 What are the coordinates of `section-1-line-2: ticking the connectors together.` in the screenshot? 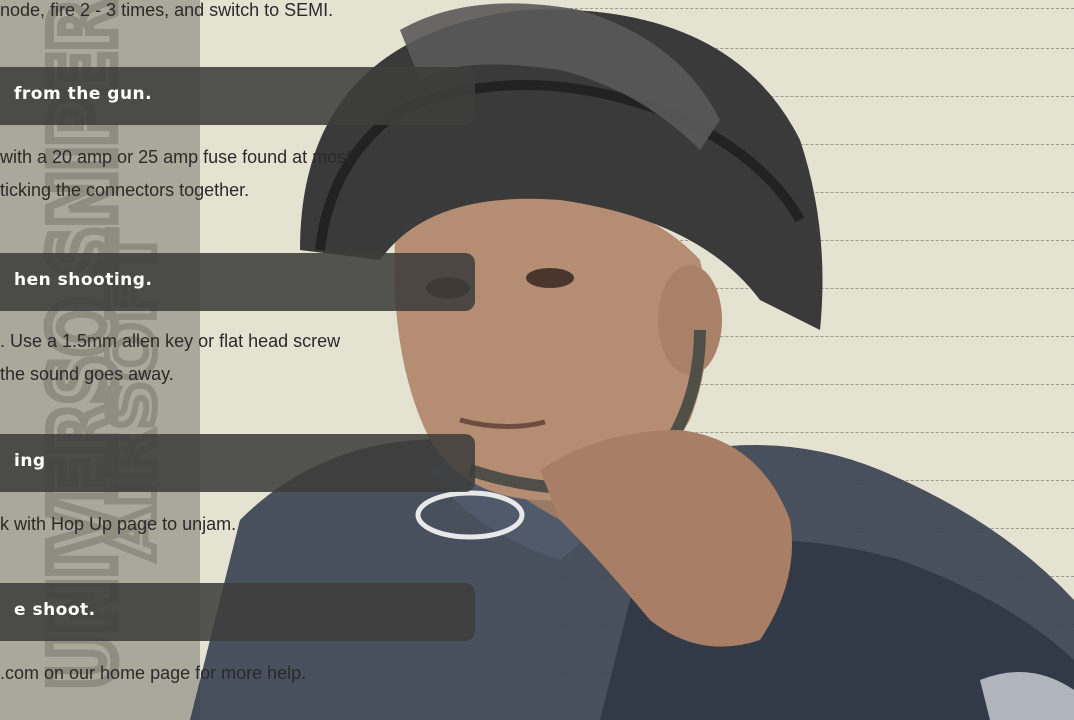 It's located at (125, 190).